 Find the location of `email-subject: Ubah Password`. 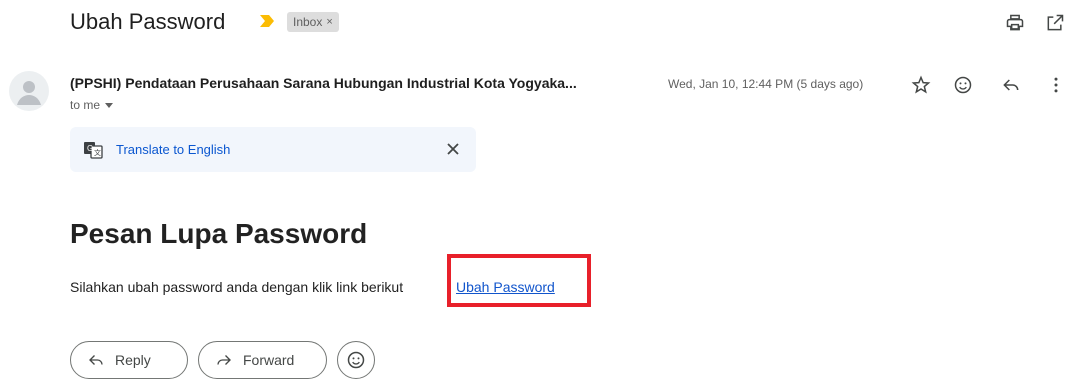

email-subject: Ubah Password is located at coordinates (148, 21).